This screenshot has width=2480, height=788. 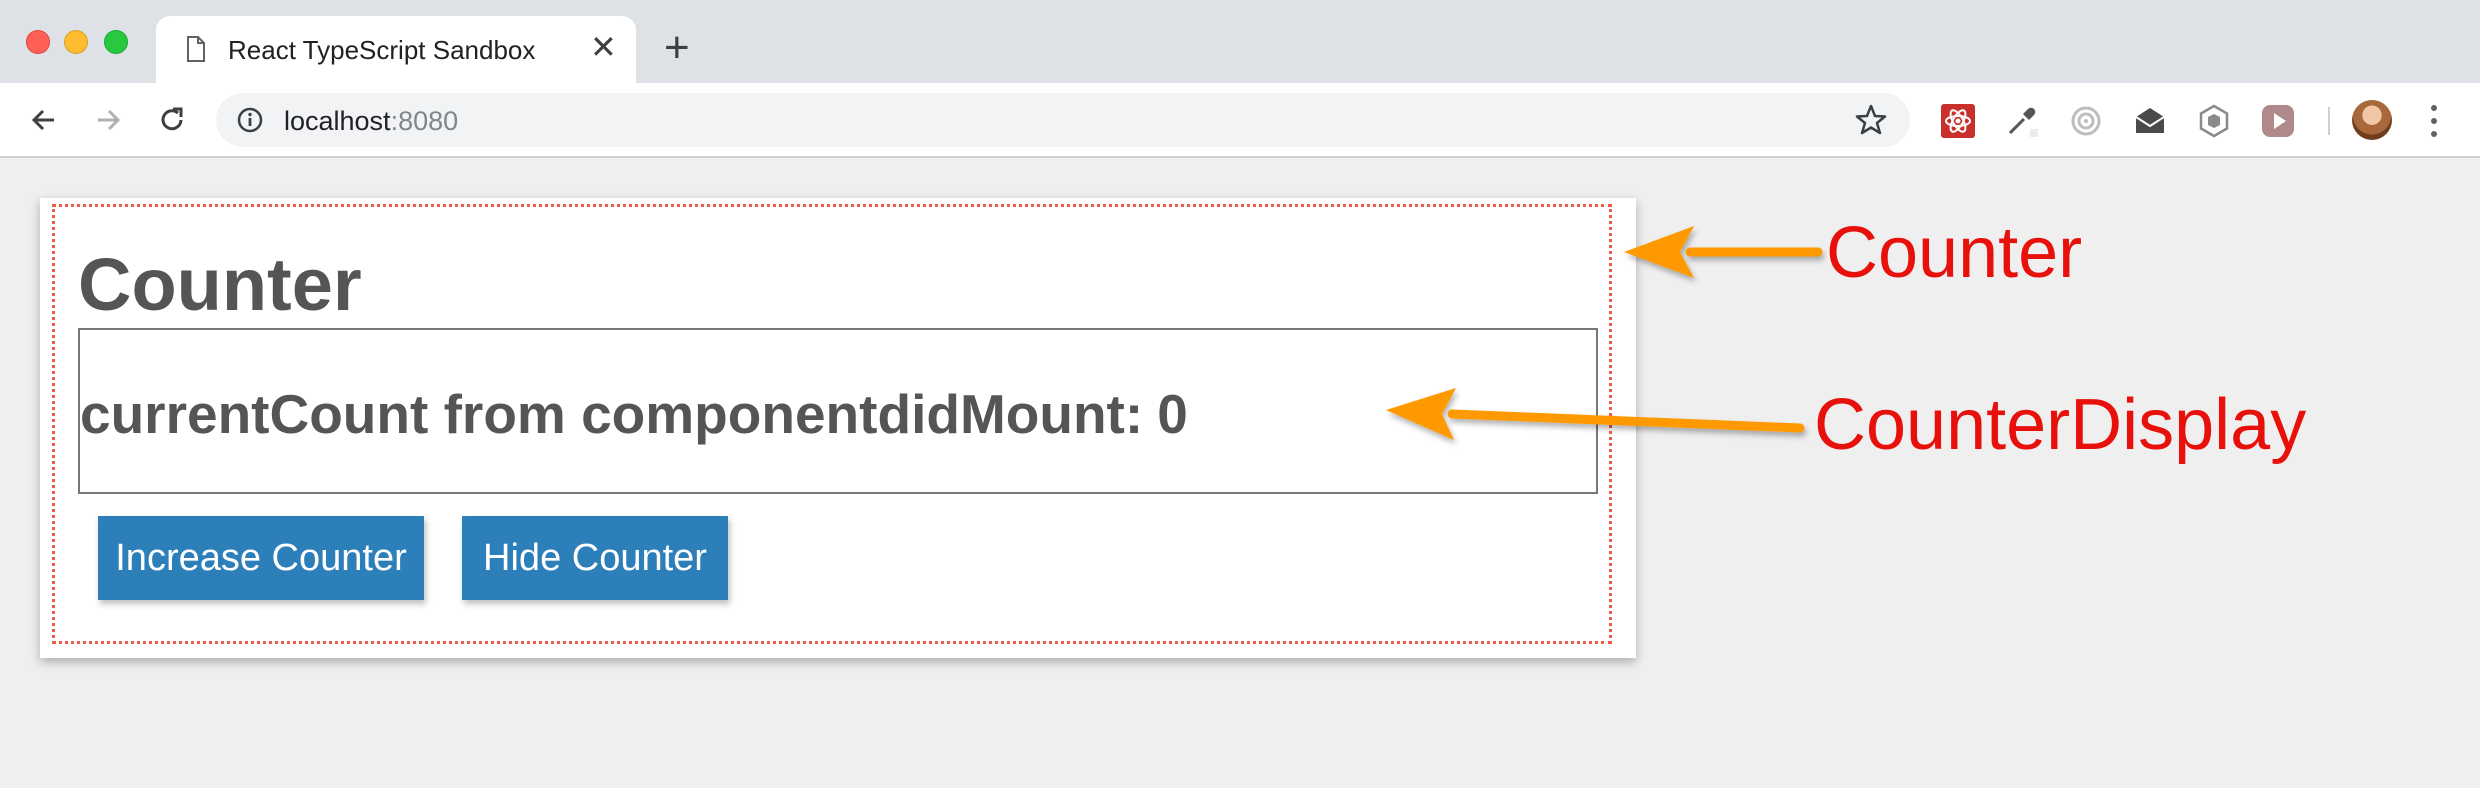 What do you see at coordinates (2214, 121) in the screenshot?
I see `hexagon-icon` at bounding box center [2214, 121].